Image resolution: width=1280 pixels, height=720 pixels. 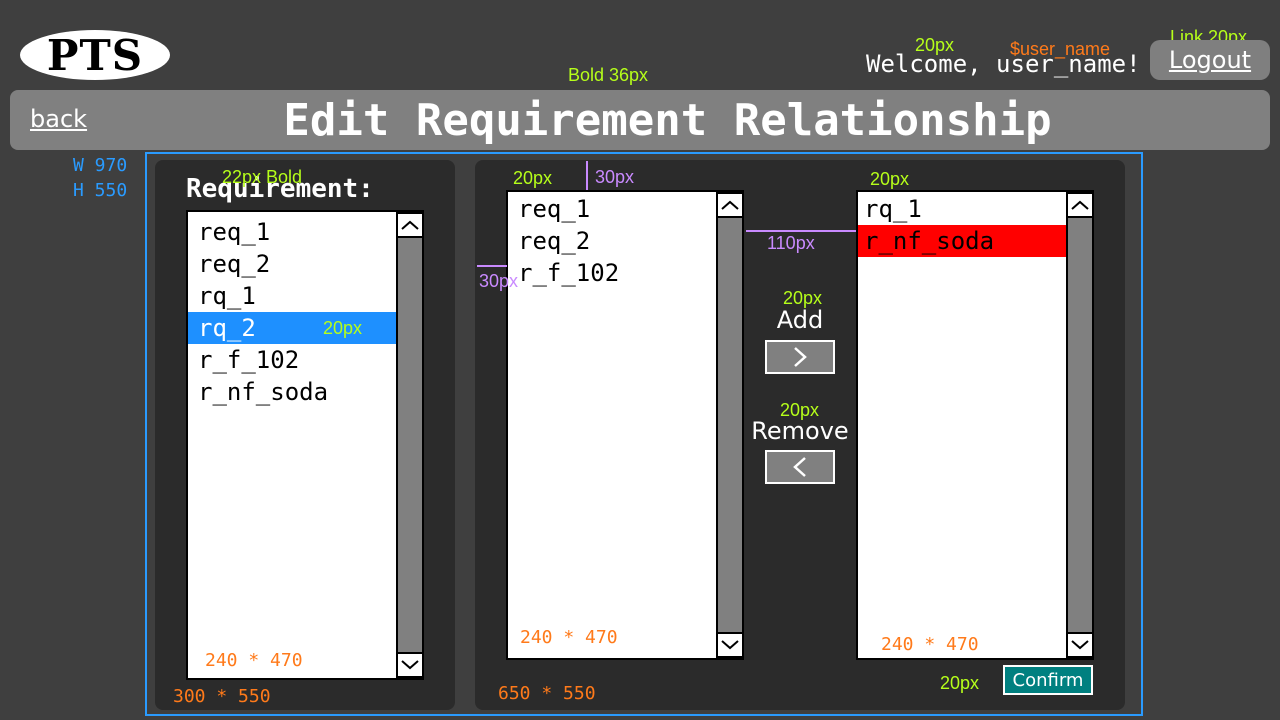 What do you see at coordinates (292, 392) in the screenshot?
I see `list-item: r_nf_soda` at bounding box center [292, 392].